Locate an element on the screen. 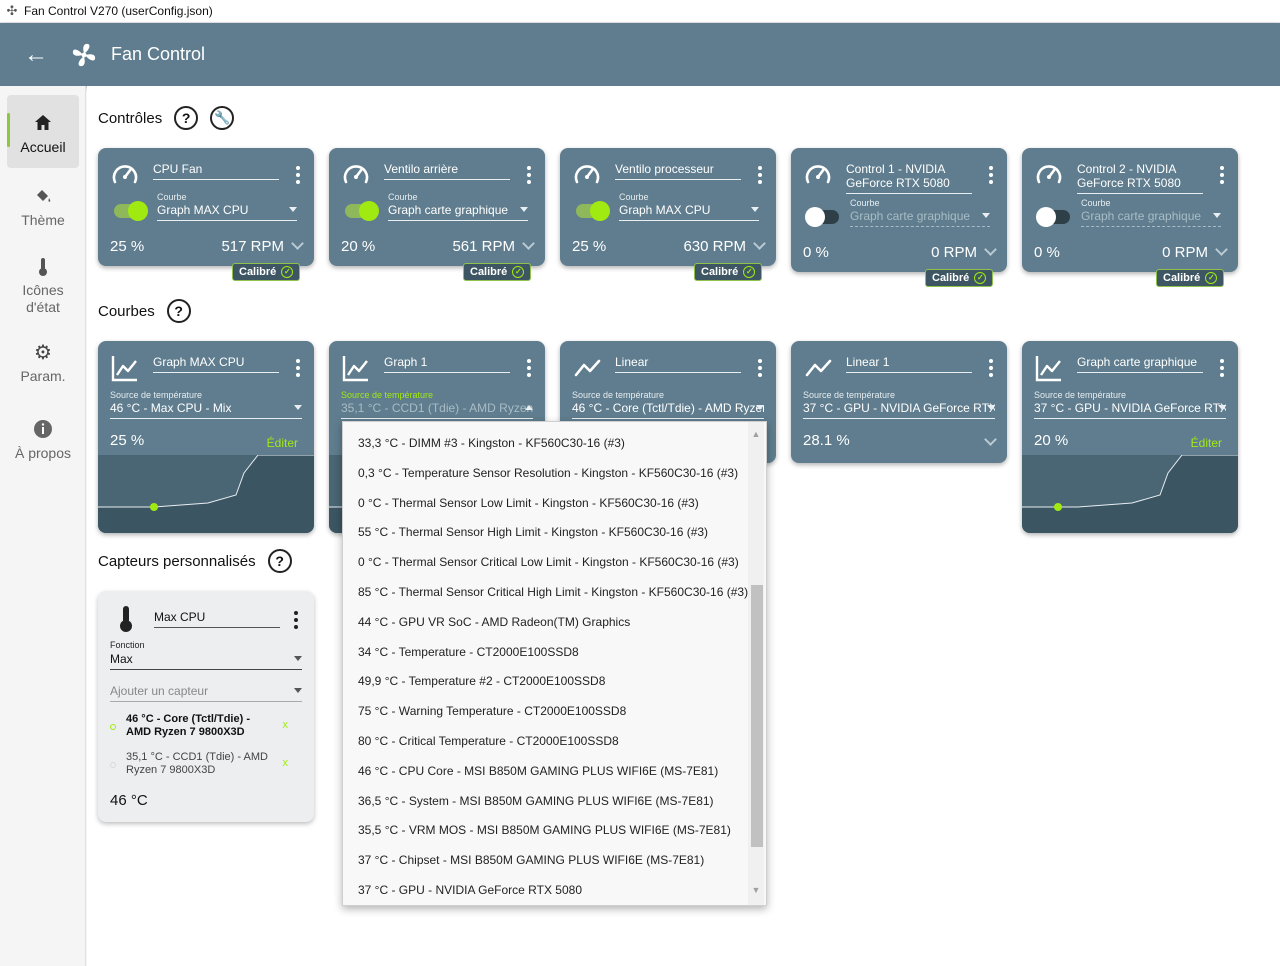 The image size is (1280, 966). gear-icon: ⚙ is located at coordinates (43, 353).